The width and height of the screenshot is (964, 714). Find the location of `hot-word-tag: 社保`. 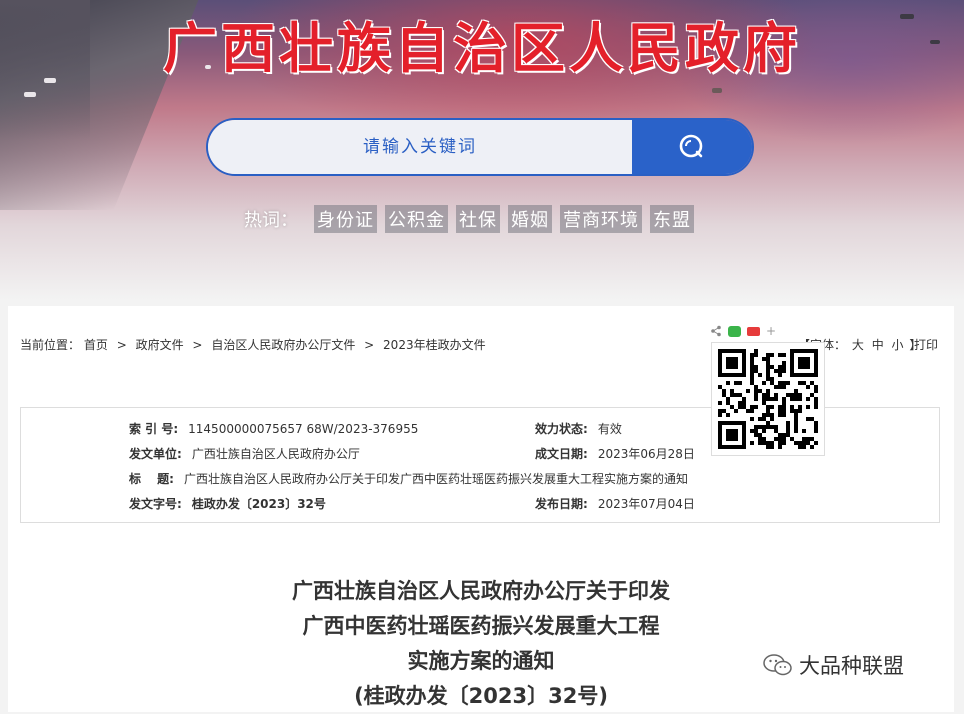

hot-word-tag: 社保 is located at coordinates (478, 219).